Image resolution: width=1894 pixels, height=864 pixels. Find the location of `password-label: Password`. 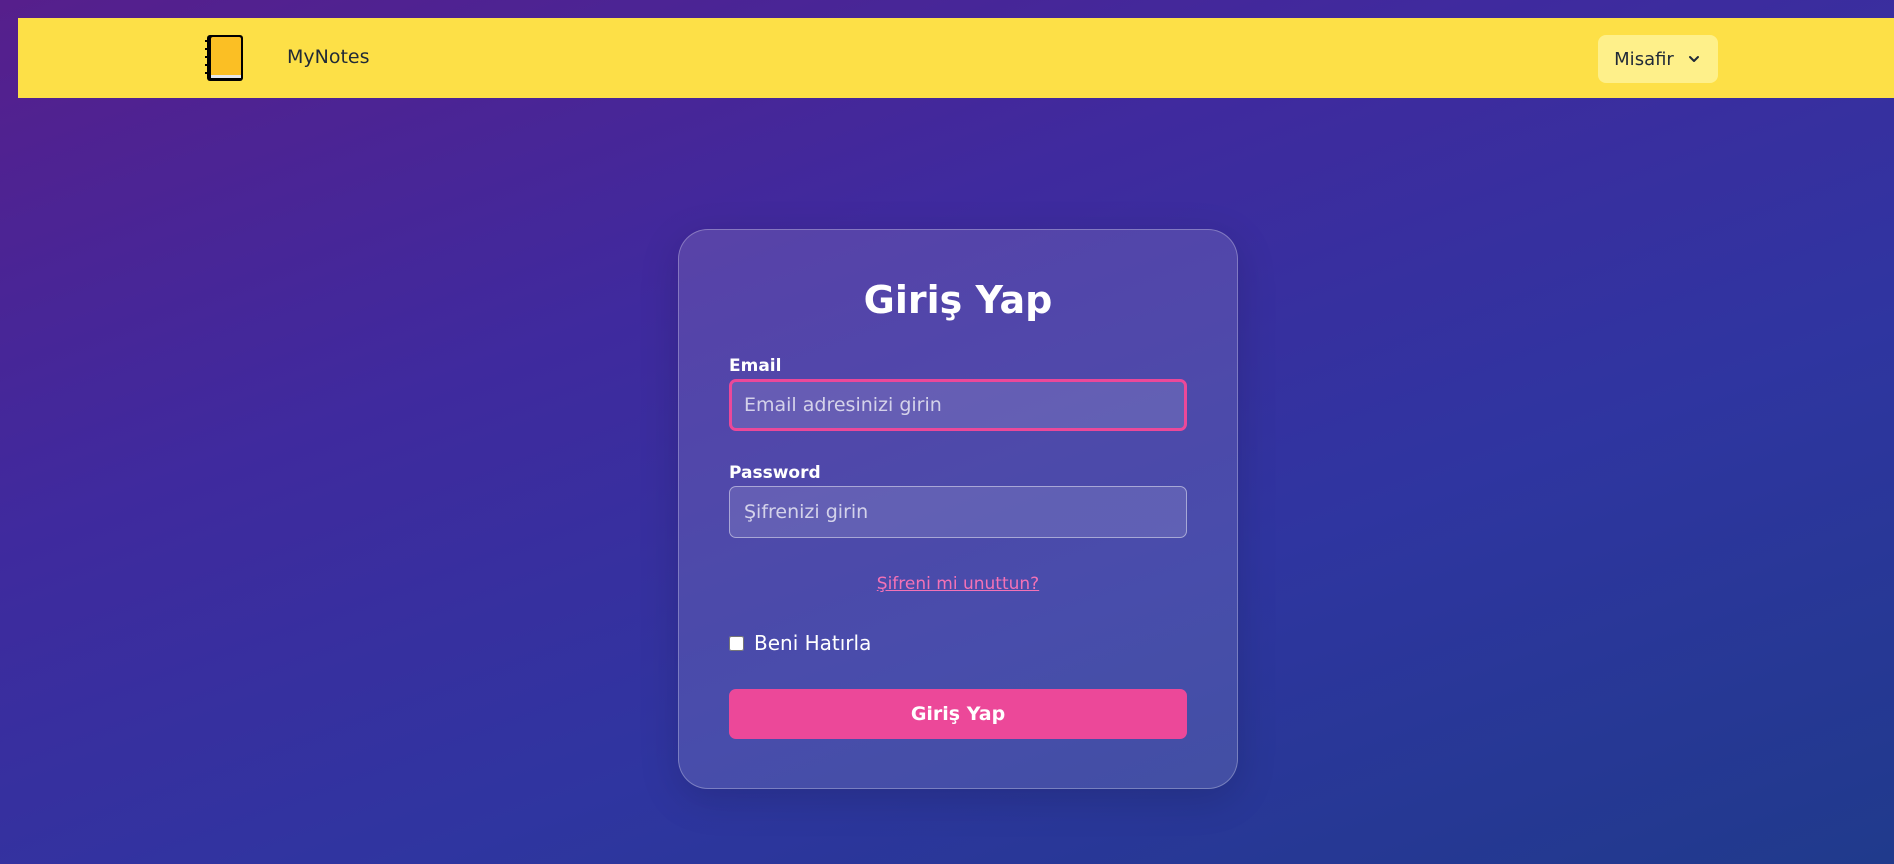

password-label: Password is located at coordinates (775, 473).